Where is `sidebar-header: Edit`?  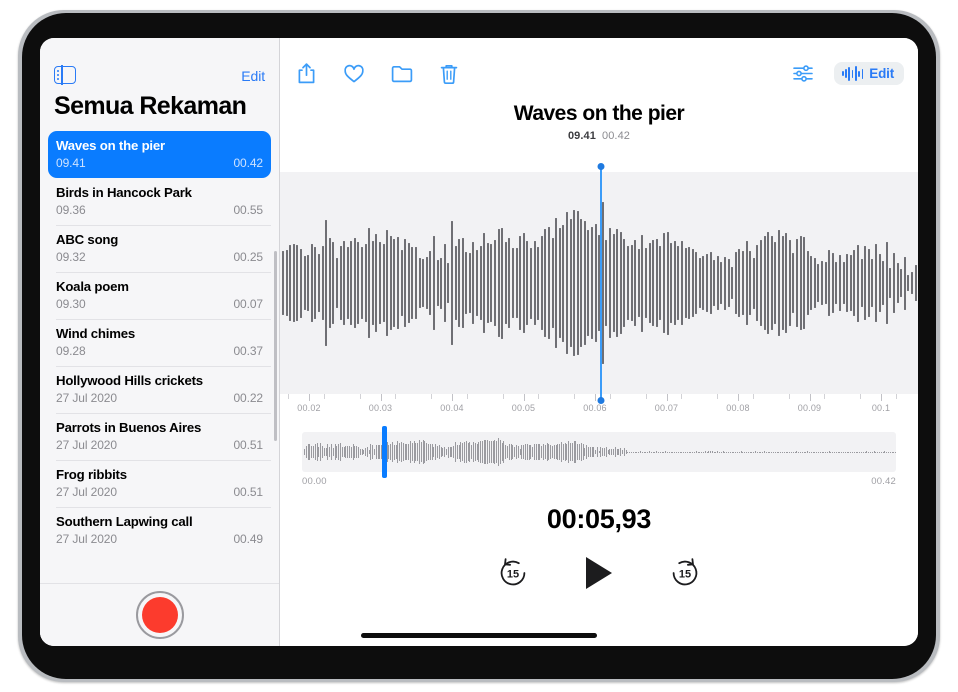
sidebar-header: Edit is located at coordinates (159, 64).